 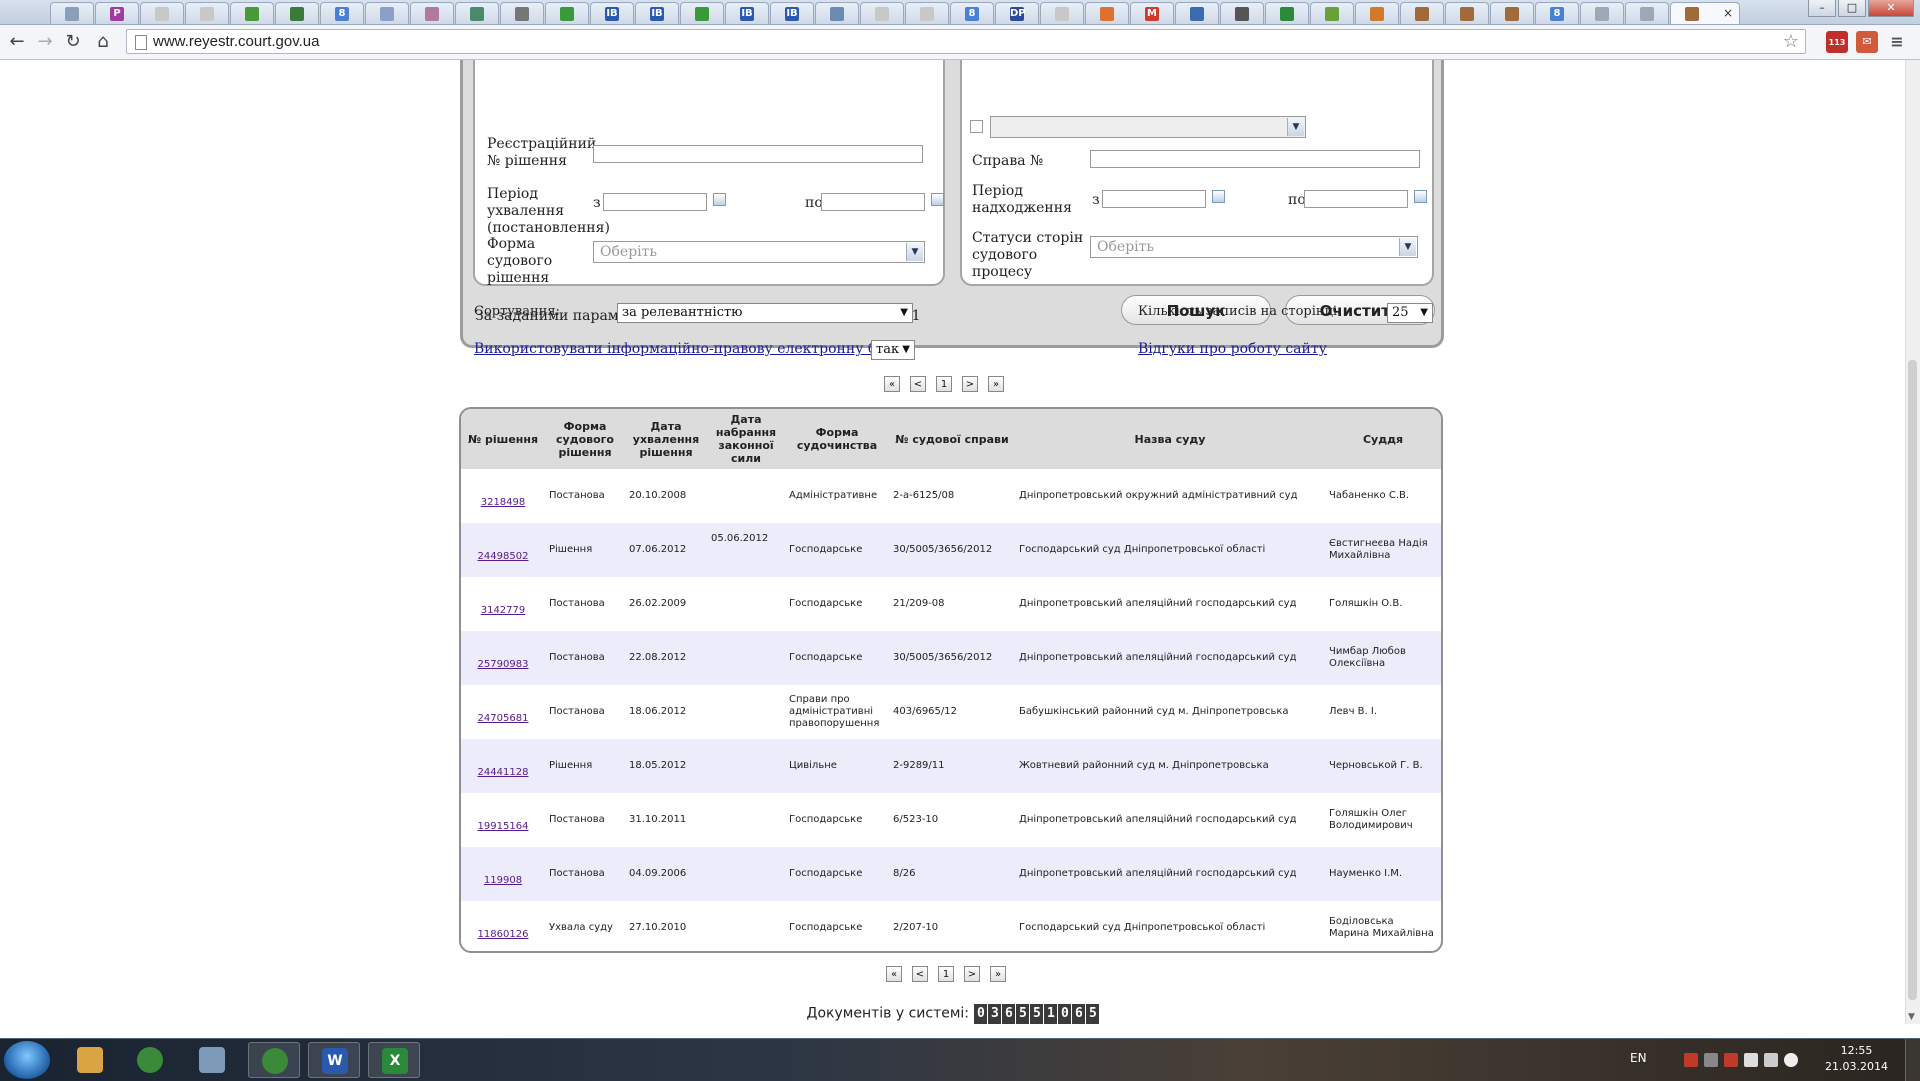 I want to click on reload-icon: ↻, so click(x=73, y=42).